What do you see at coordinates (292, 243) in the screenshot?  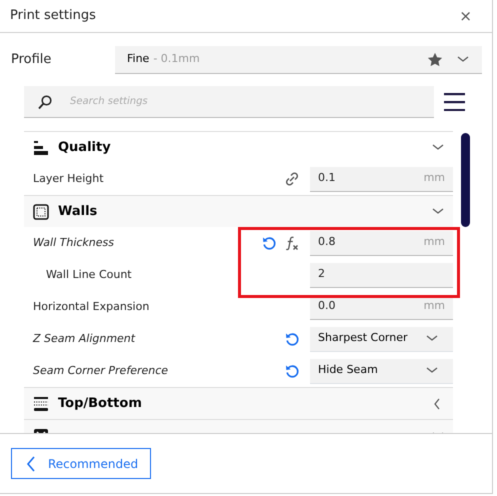 I see `function-icon` at bounding box center [292, 243].